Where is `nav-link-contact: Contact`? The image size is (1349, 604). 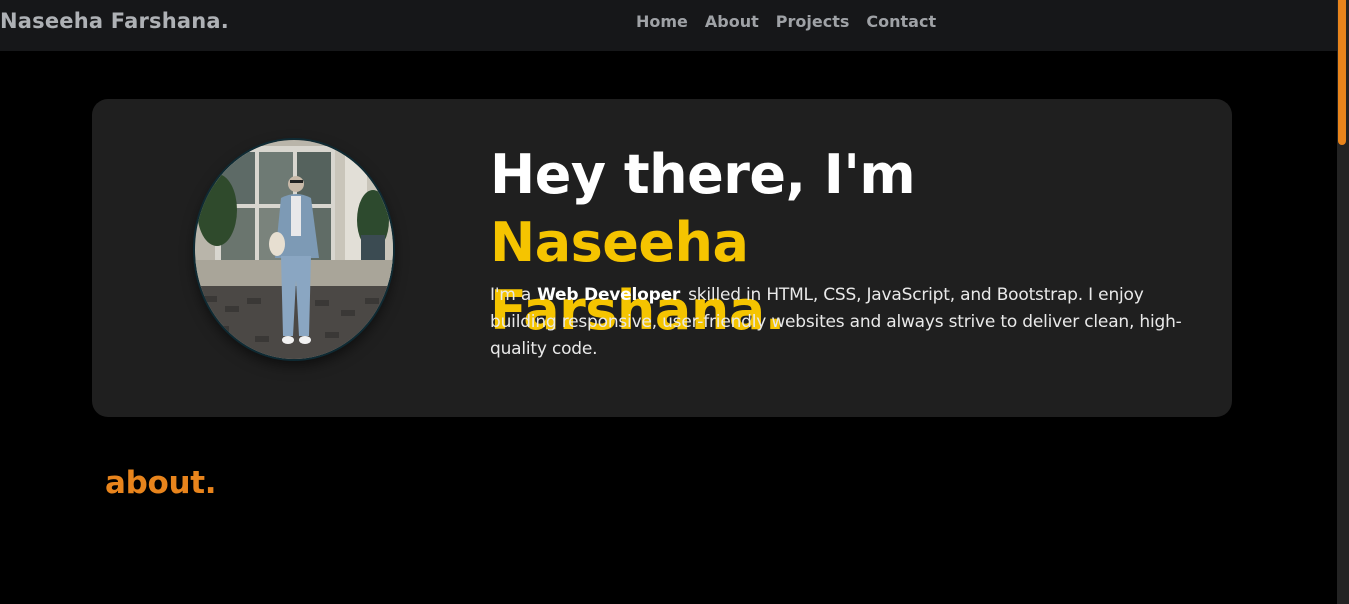
nav-link-contact: Contact is located at coordinates (901, 21).